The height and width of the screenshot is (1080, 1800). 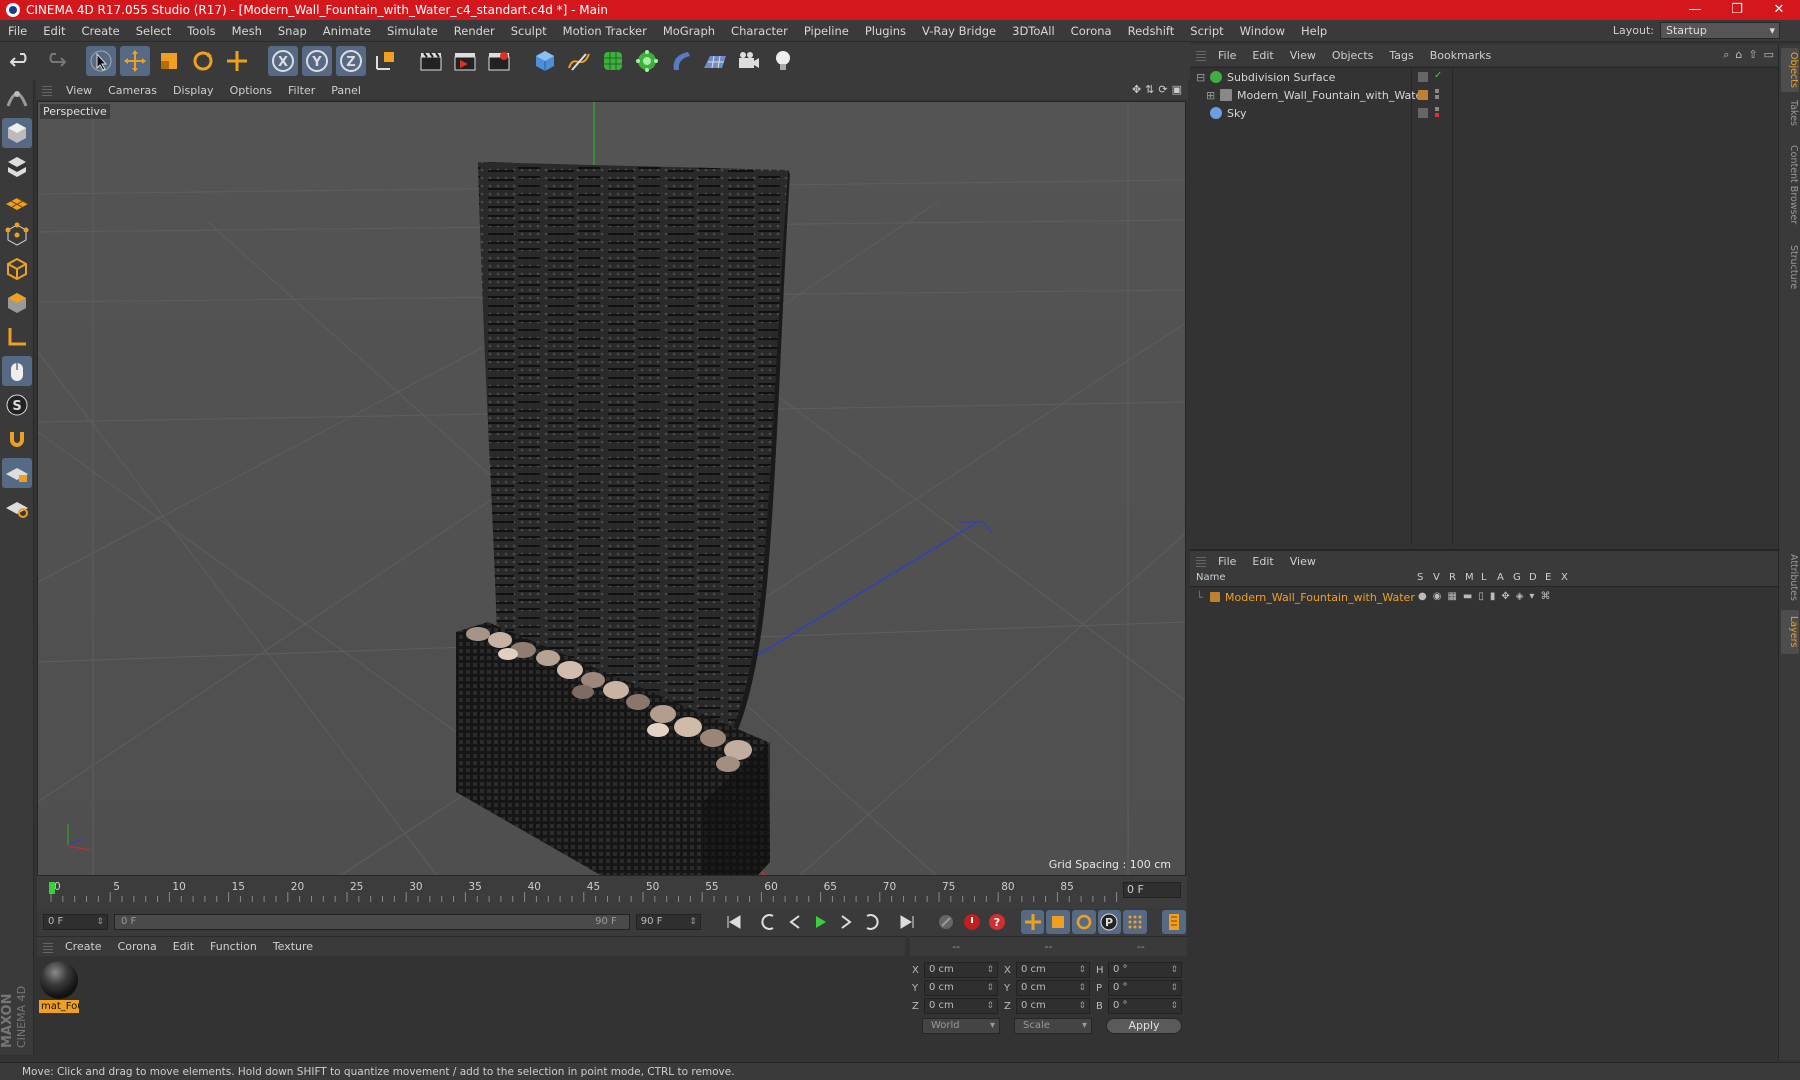 What do you see at coordinates (237, 61) in the screenshot?
I see `transform-tool-button` at bounding box center [237, 61].